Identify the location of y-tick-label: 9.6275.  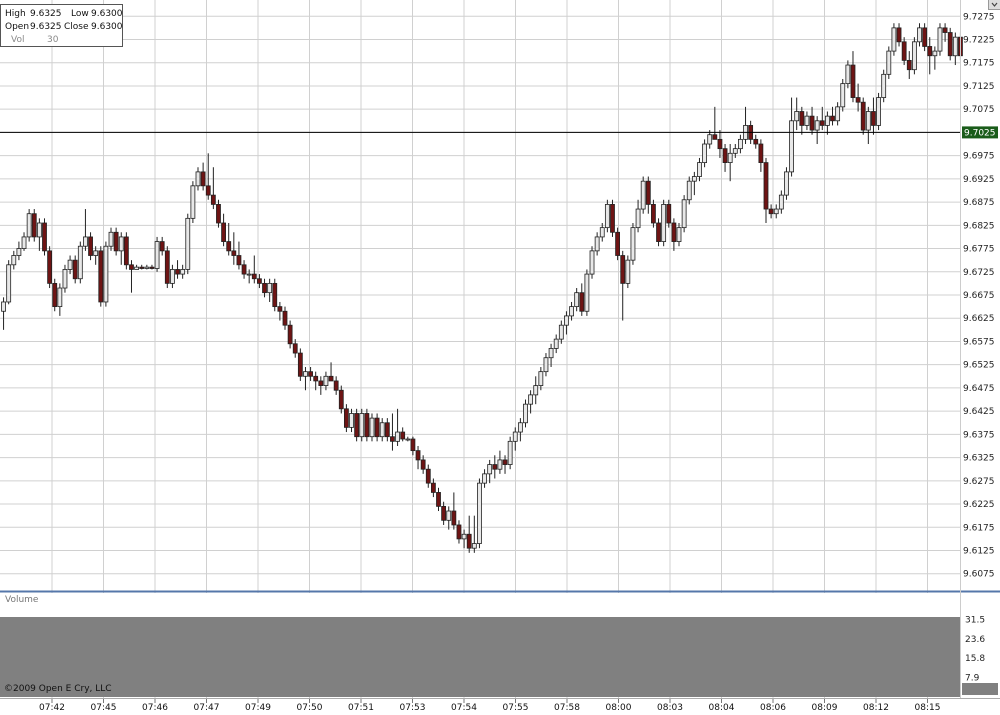
(979, 482).